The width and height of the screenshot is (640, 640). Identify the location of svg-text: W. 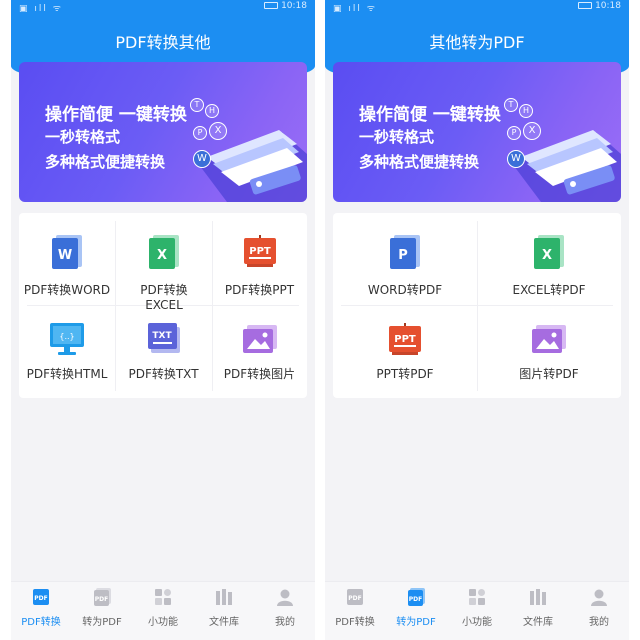
(65, 255).